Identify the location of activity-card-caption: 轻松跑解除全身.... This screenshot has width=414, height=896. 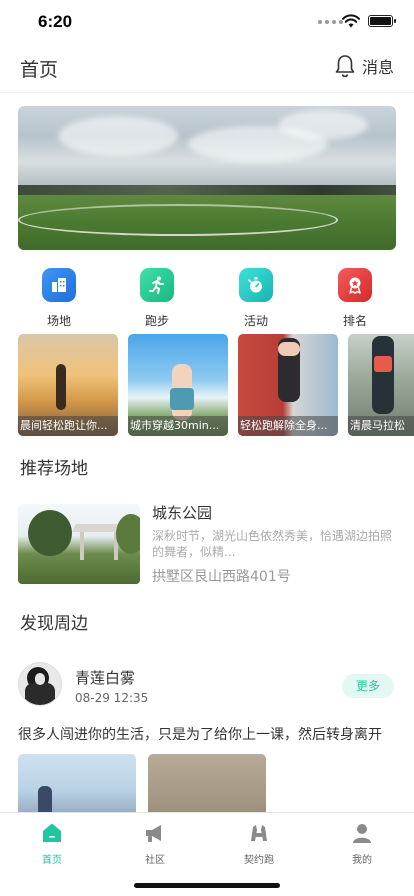
(288, 426).